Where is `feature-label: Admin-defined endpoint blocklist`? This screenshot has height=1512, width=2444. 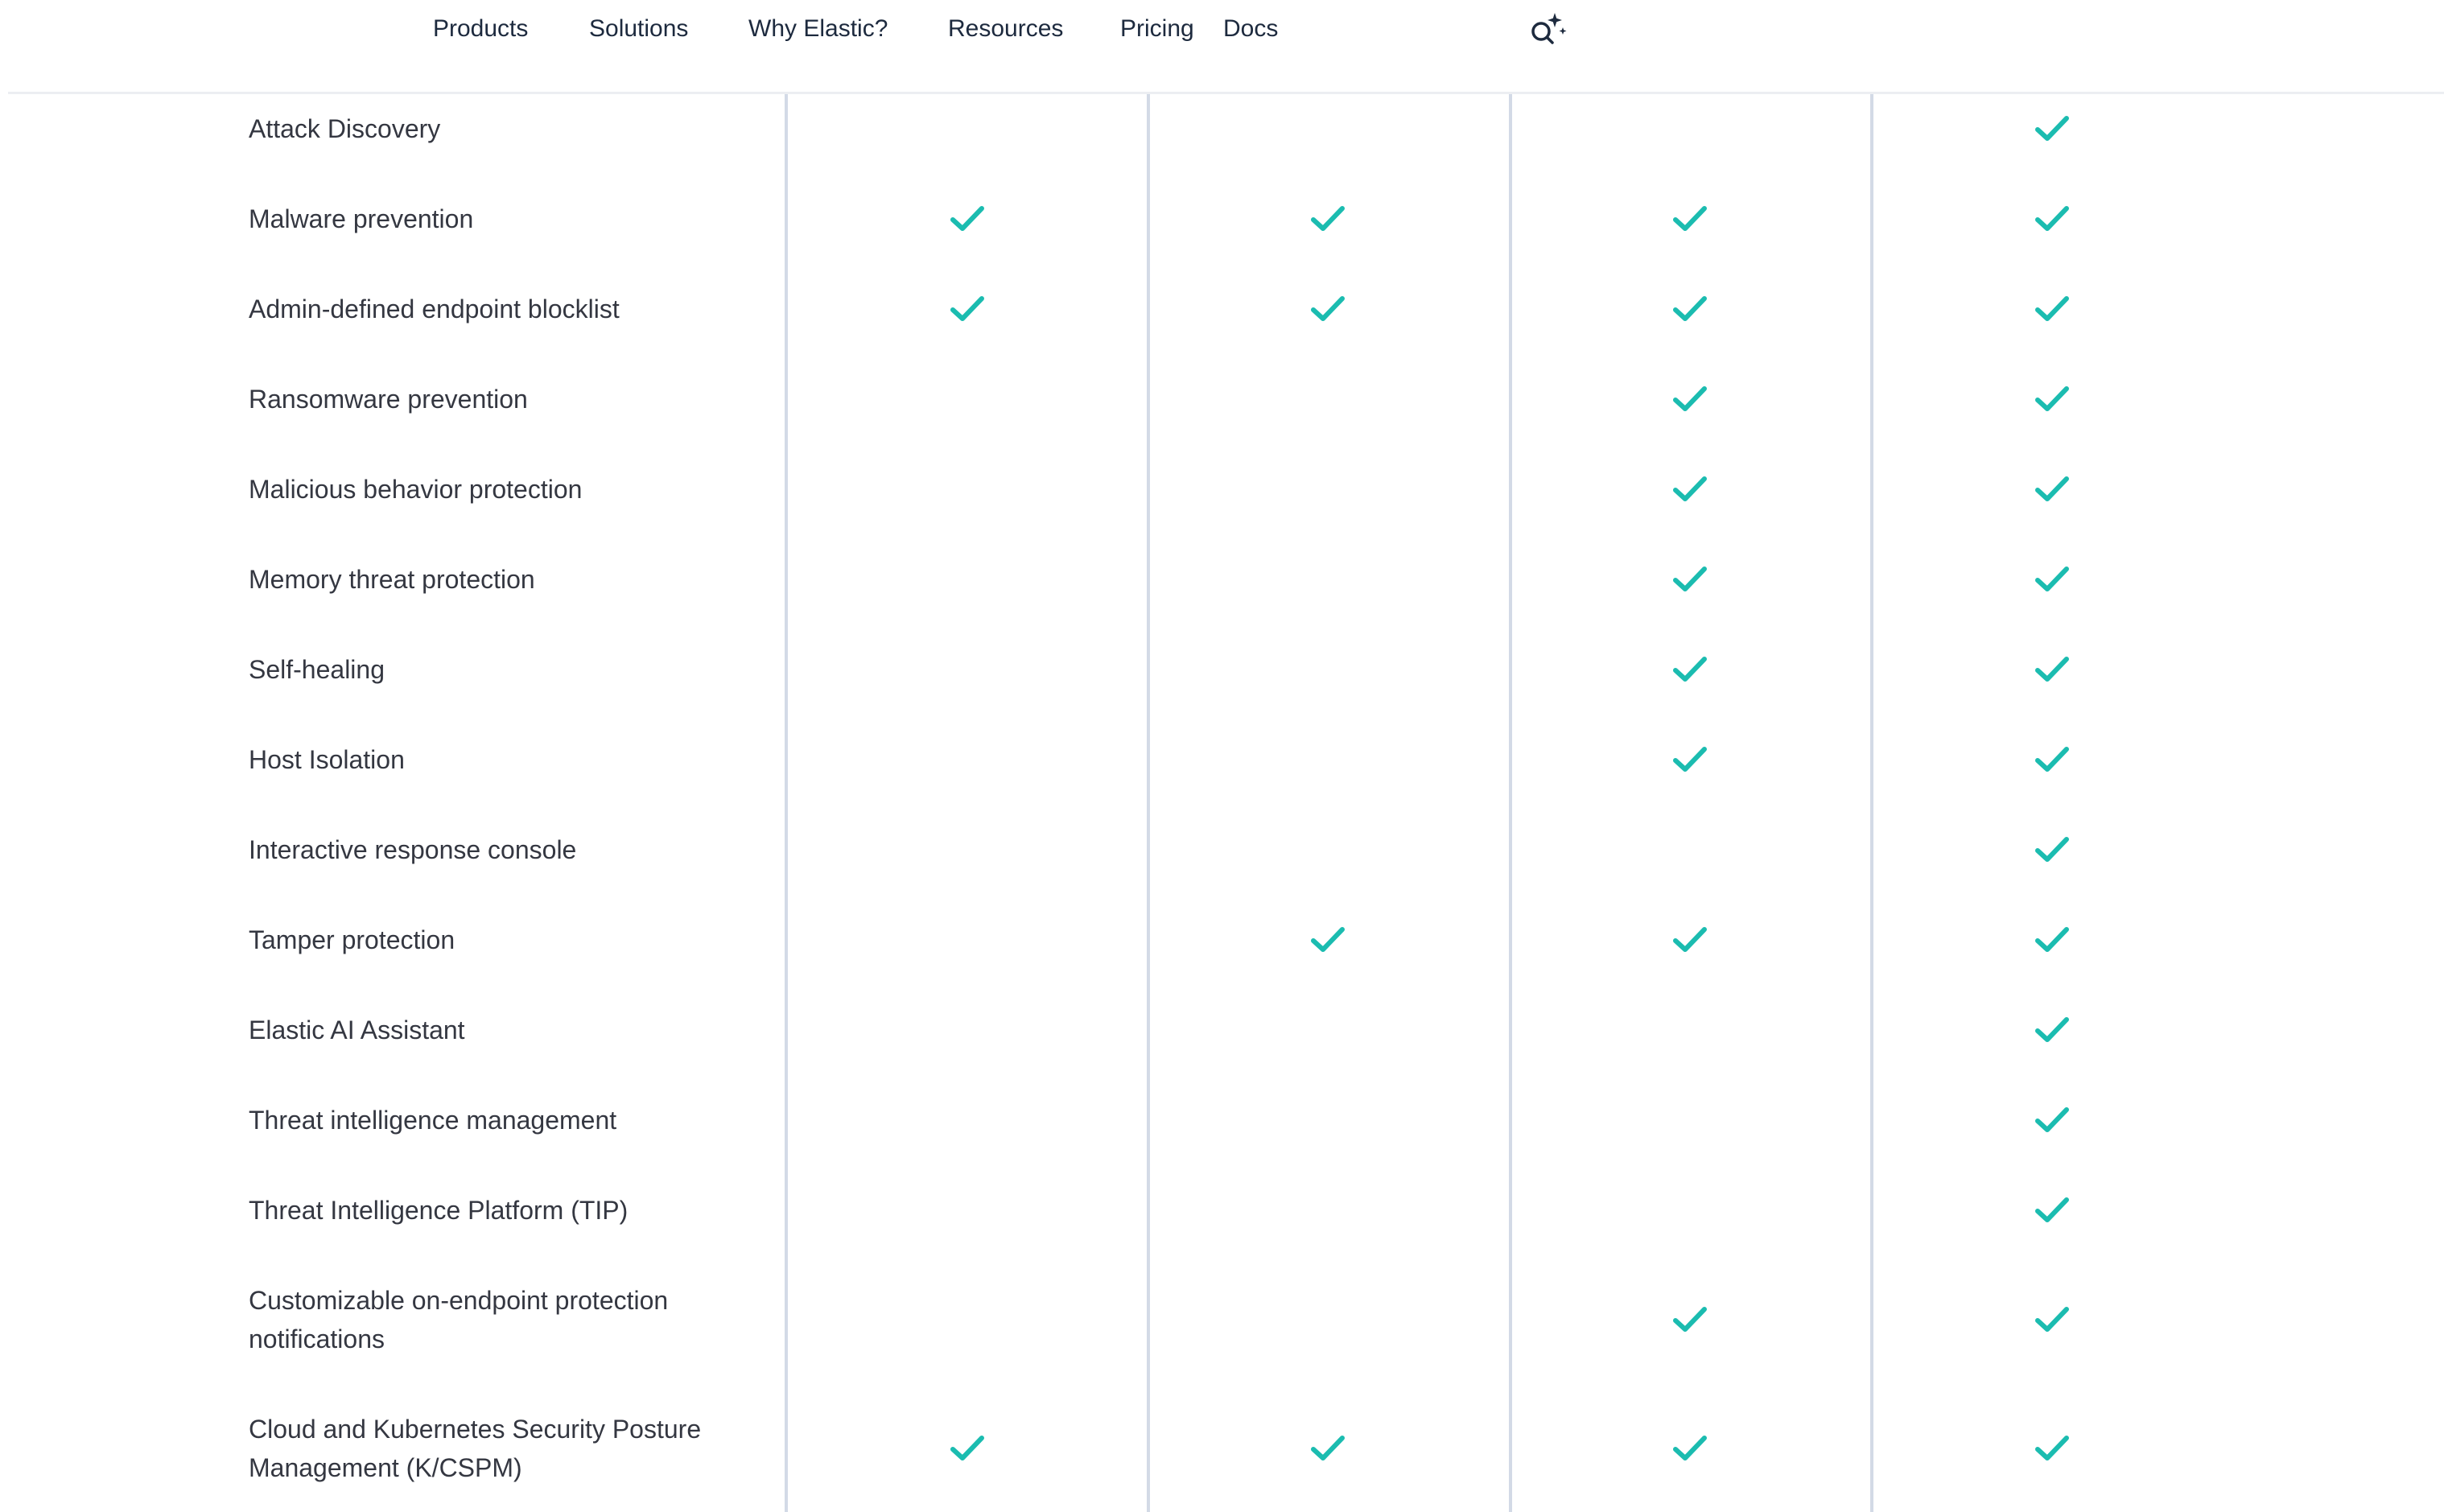
feature-label: Admin-defined endpoint blocklist is located at coordinates (435, 309).